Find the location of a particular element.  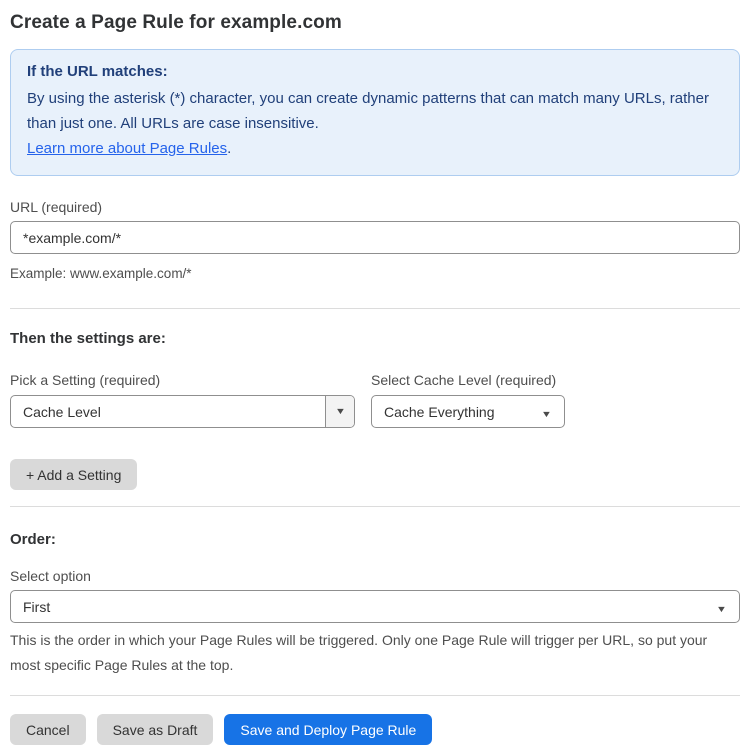

save-and-deploy-button: Save and Deploy Page Rule is located at coordinates (328, 729).